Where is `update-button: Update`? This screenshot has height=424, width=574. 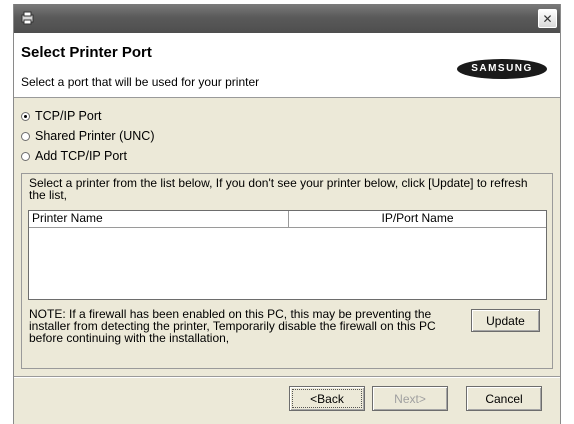 update-button: Update is located at coordinates (505, 320).